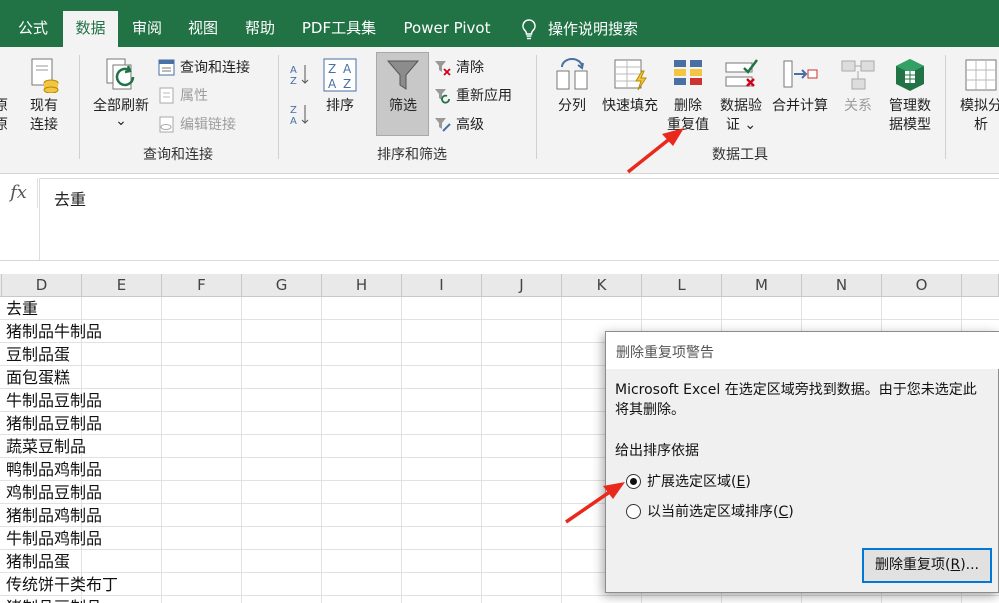  I want to click on clear-filter-button: 清除, so click(459, 67).